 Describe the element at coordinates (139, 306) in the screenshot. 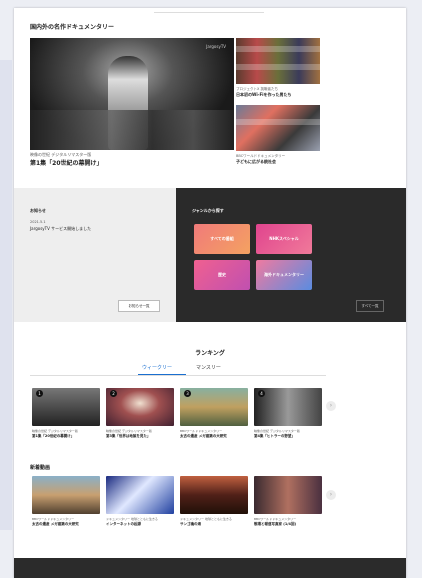

I see `news-more-button: お知らせ一覧` at that location.